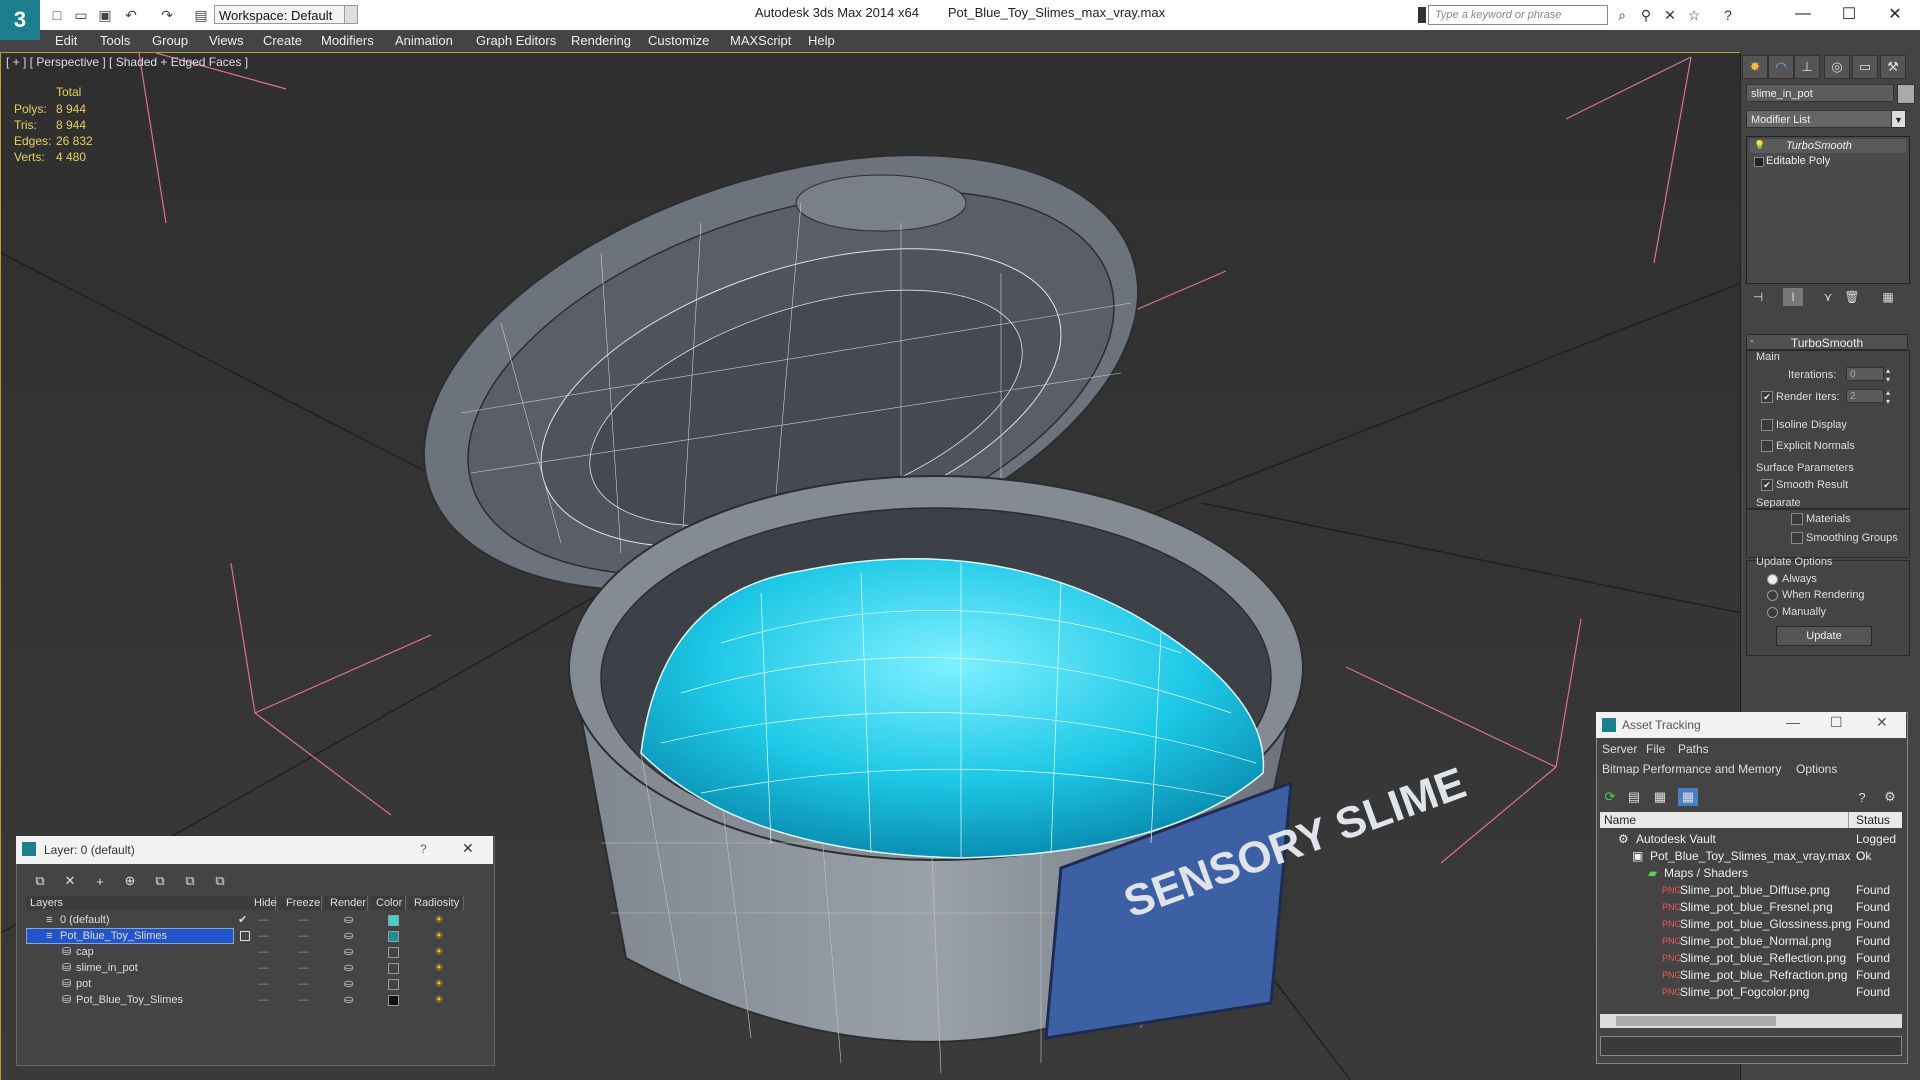  Describe the element at coordinates (190, 881) in the screenshot. I see `hide-all-layers-icon: ⧉` at that location.